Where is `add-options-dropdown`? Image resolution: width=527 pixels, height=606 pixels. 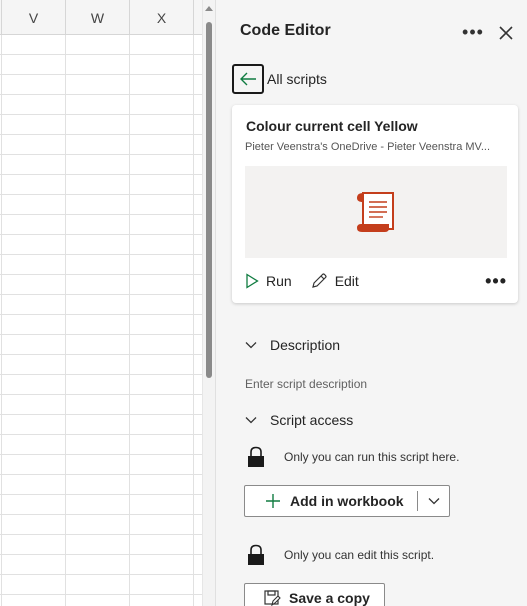
add-options-dropdown is located at coordinates (433, 501).